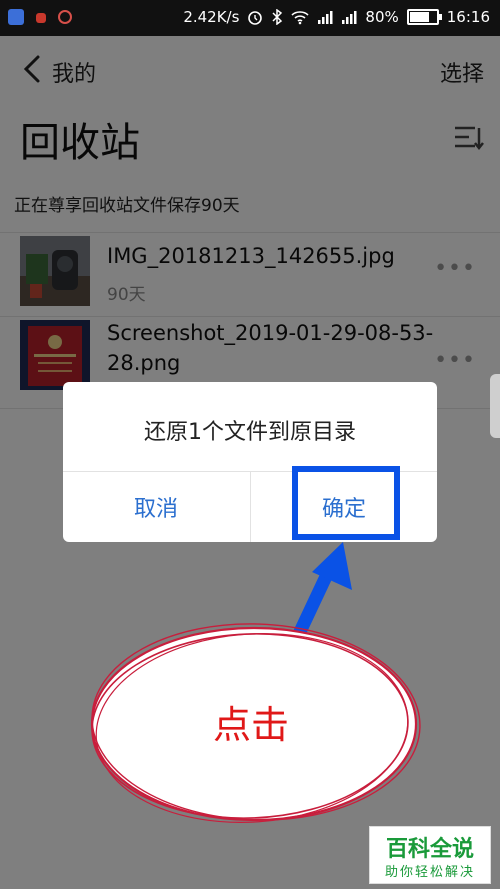 Image resolution: width=500 pixels, height=889 pixels. Describe the element at coordinates (16, 17) in the screenshot. I see `shield-app-icon` at that location.